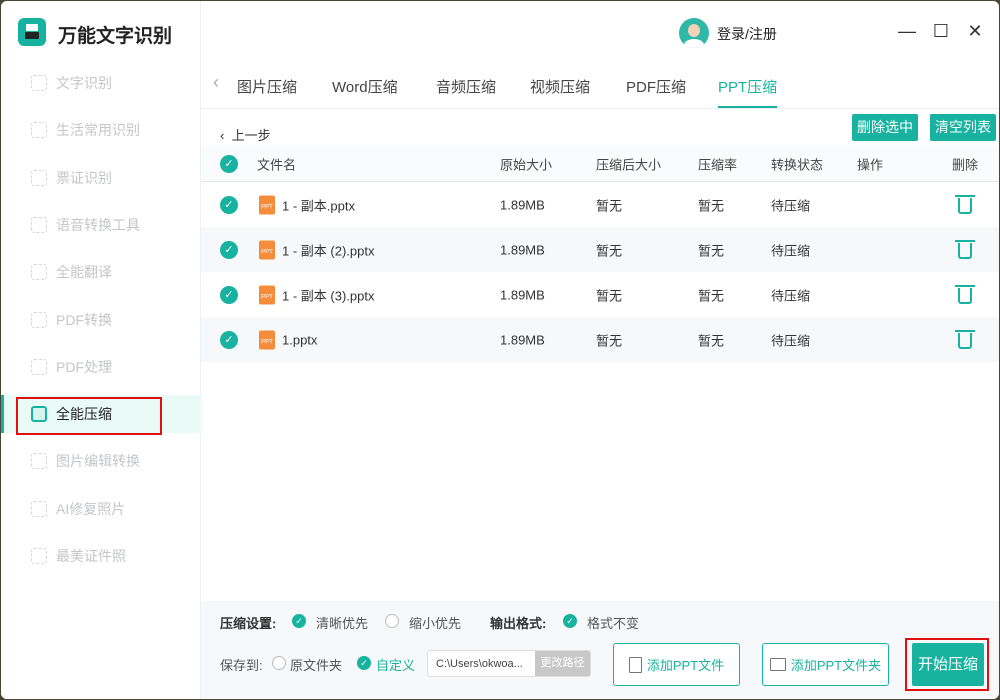 The image size is (1000, 700). Describe the element at coordinates (84, 177) in the screenshot. I see `sidebar-item-label: 票证识别` at that location.